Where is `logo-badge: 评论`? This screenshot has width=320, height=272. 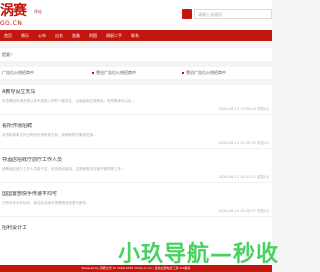
logo-badge: 评论 is located at coordinates (38, 11).